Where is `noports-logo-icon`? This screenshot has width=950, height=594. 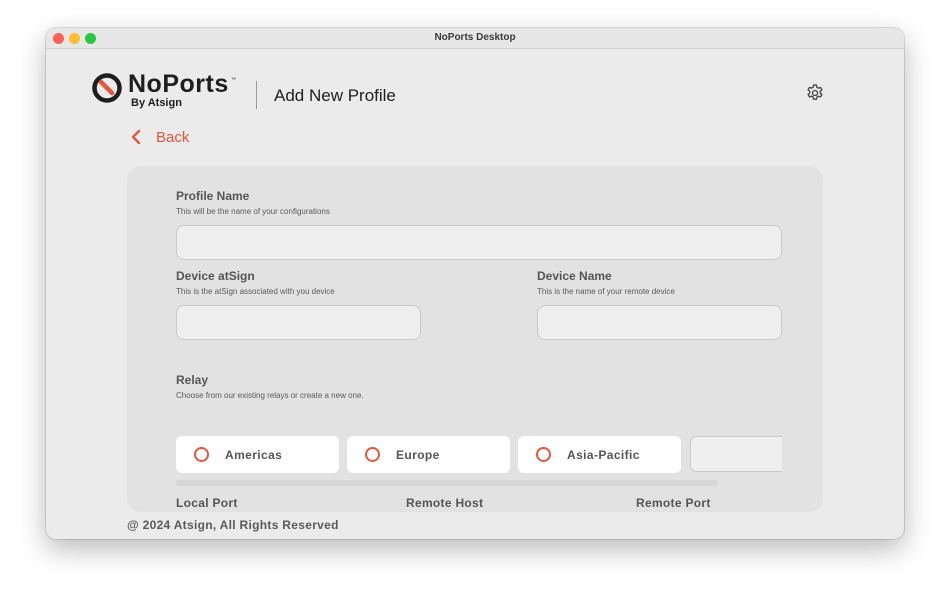 noports-logo-icon is located at coordinates (107, 88).